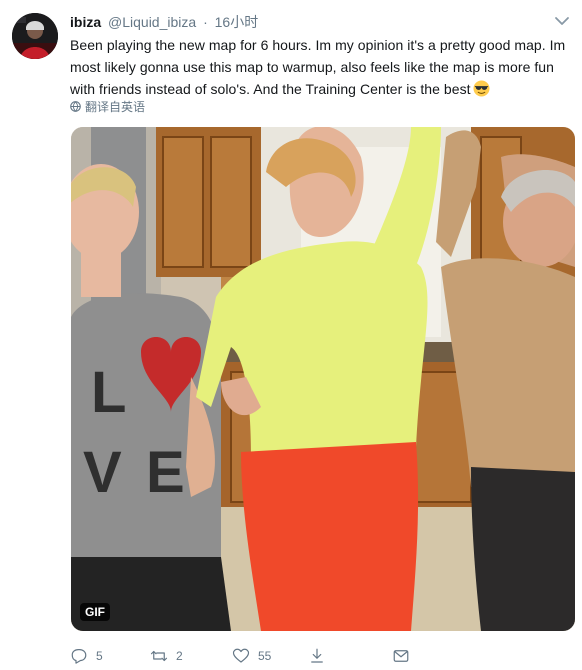  Describe the element at coordinates (159, 656) in the screenshot. I see `retweet-icon` at that location.